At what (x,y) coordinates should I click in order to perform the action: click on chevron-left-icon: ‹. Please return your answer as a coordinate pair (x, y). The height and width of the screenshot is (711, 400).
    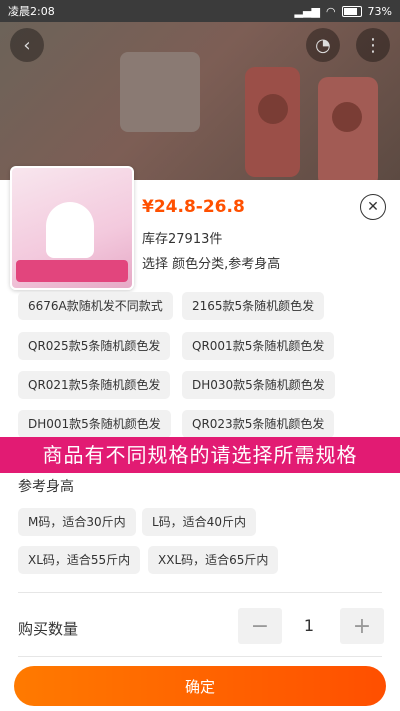
    Looking at the image, I should click on (27, 45).